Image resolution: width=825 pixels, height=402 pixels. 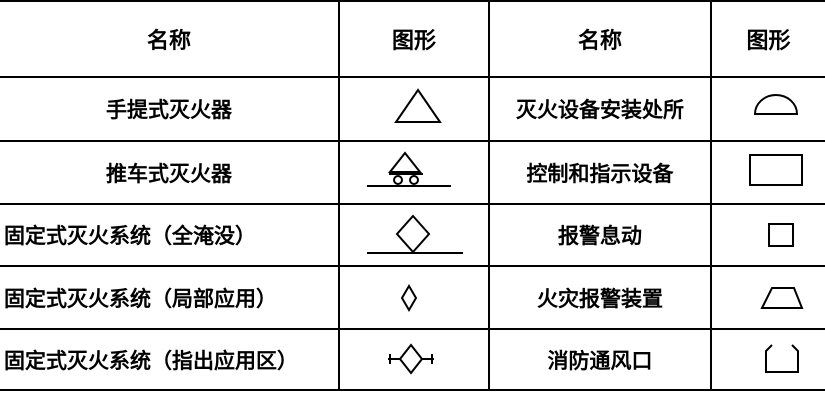 I want to click on small-square-icon, so click(x=781, y=235).